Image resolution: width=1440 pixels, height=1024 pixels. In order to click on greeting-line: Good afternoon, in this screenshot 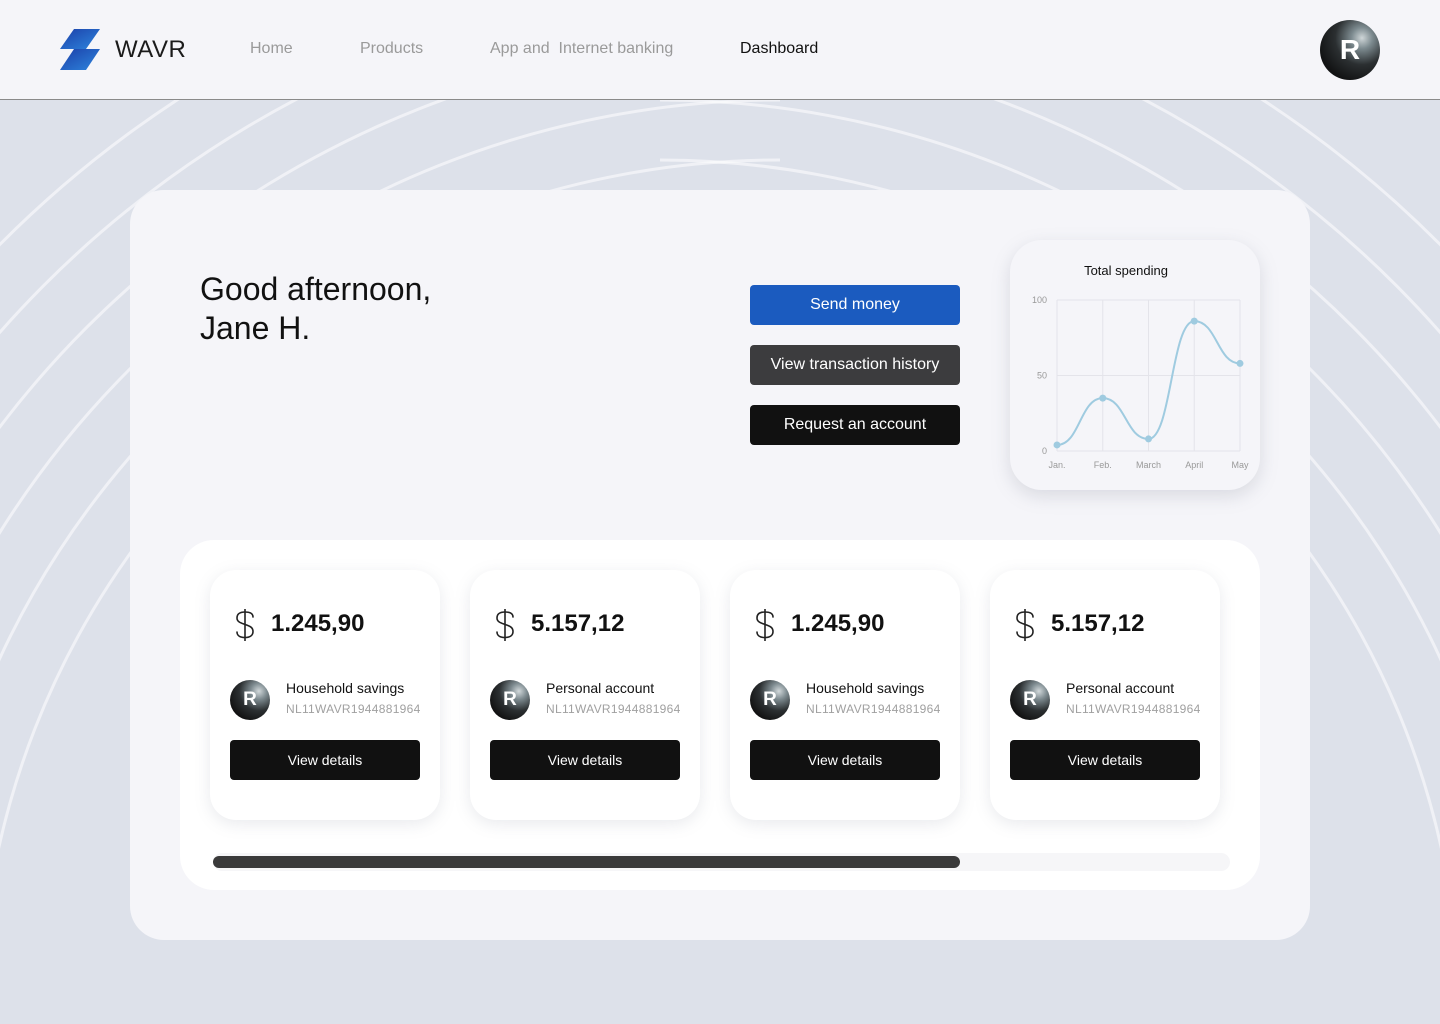, I will do `click(316, 289)`.